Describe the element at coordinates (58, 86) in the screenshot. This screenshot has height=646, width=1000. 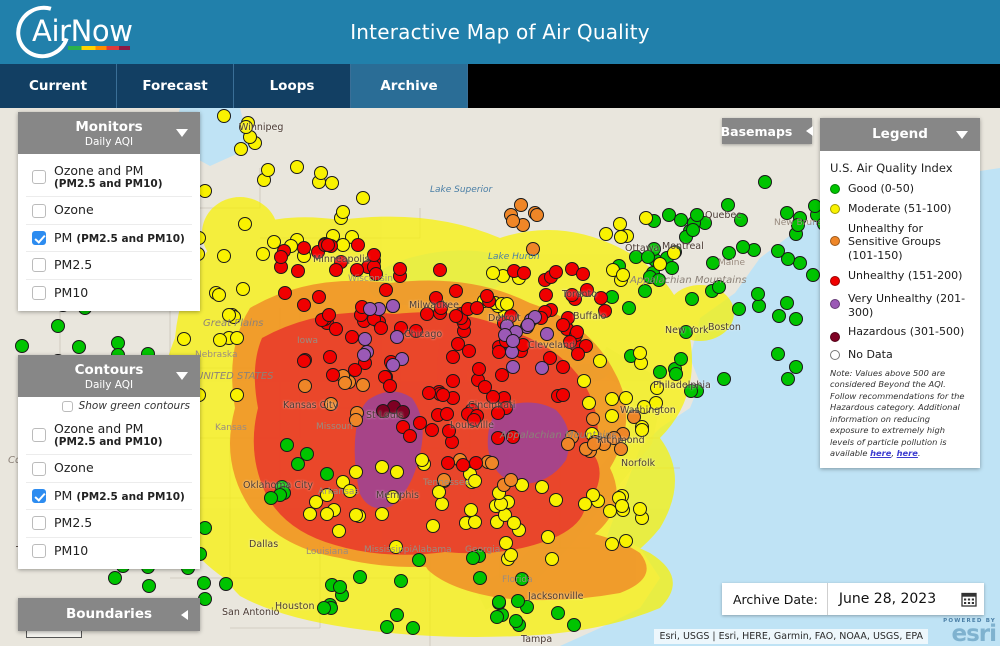
I see `tab-current: Current` at that location.